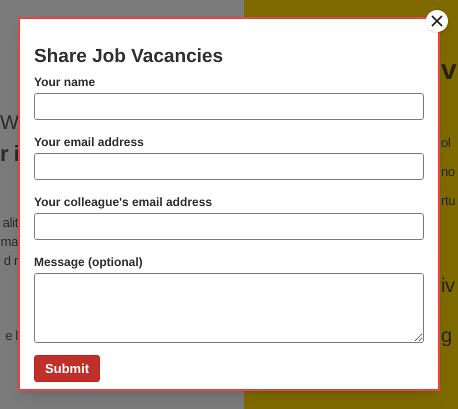 The width and height of the screenshot is (458, 409). What do you see at coordinates (124, 202) in the screenshot?
I see `field-label: Your colleague's email address` at bounding box center [124, 202].